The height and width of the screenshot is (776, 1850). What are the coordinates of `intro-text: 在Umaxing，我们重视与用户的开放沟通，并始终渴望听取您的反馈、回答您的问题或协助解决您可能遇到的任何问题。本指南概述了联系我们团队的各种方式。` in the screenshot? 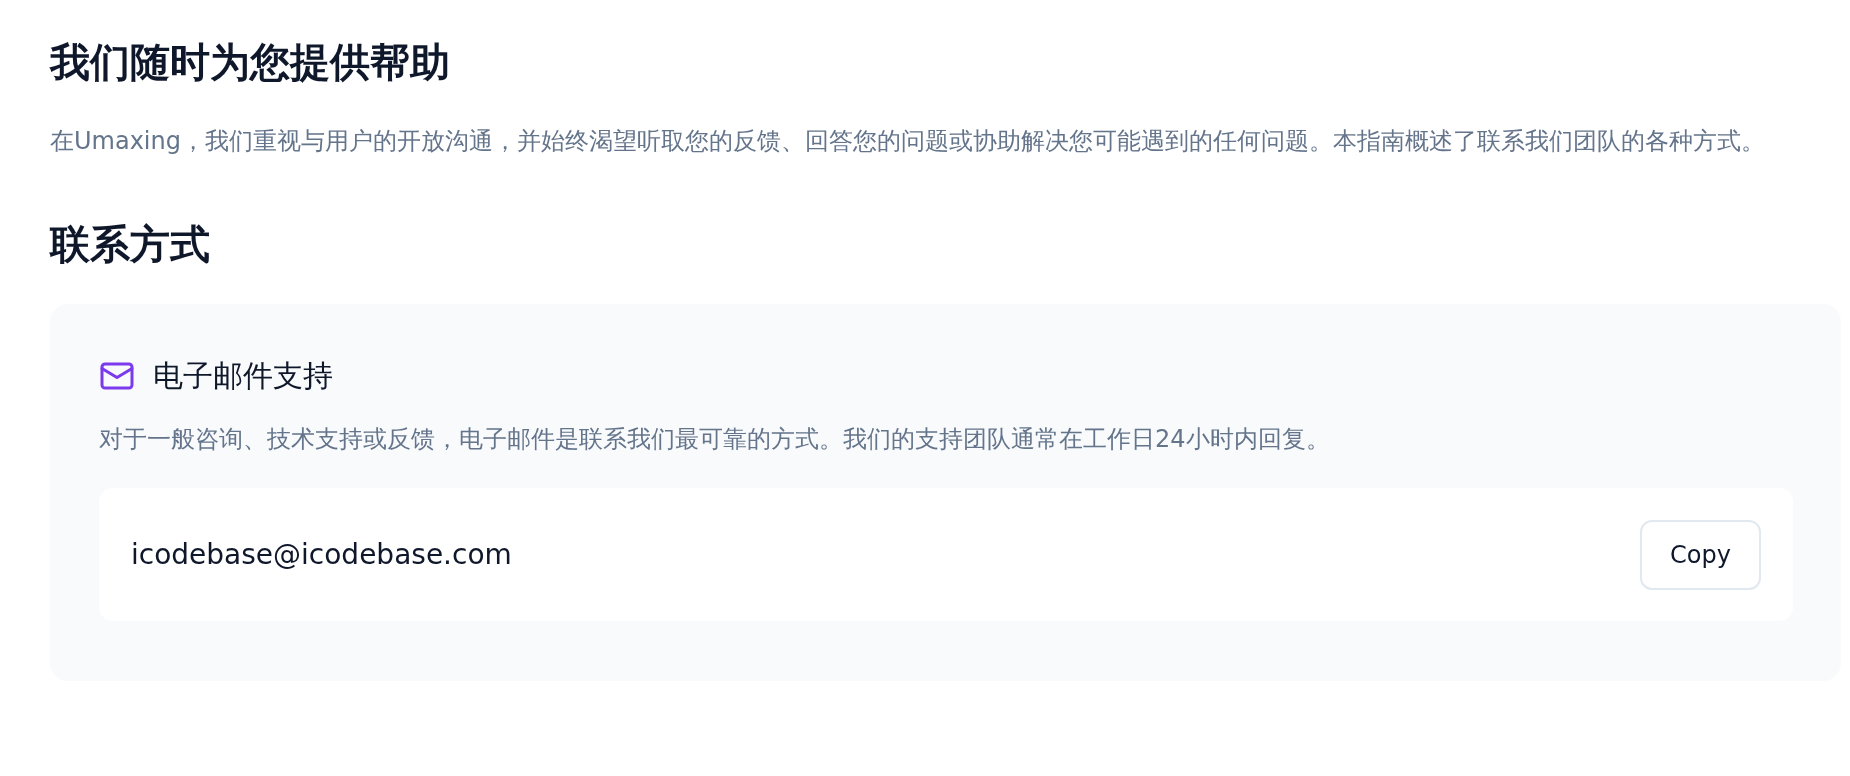 It's located at (908, 141).